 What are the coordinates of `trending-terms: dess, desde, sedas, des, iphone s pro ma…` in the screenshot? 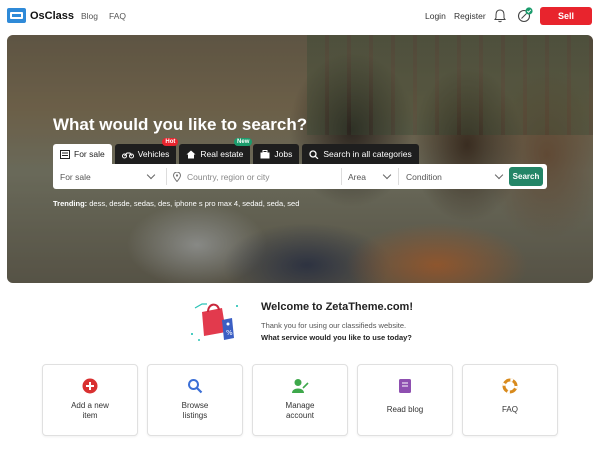 It's located at (194, 203).